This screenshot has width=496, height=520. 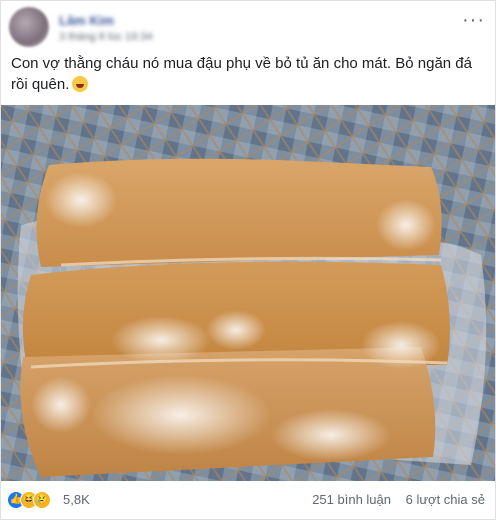 What do you see at coordinates (29, 27) in the screenshot?
I see `author-avatar` at bounding box center [29, 27].